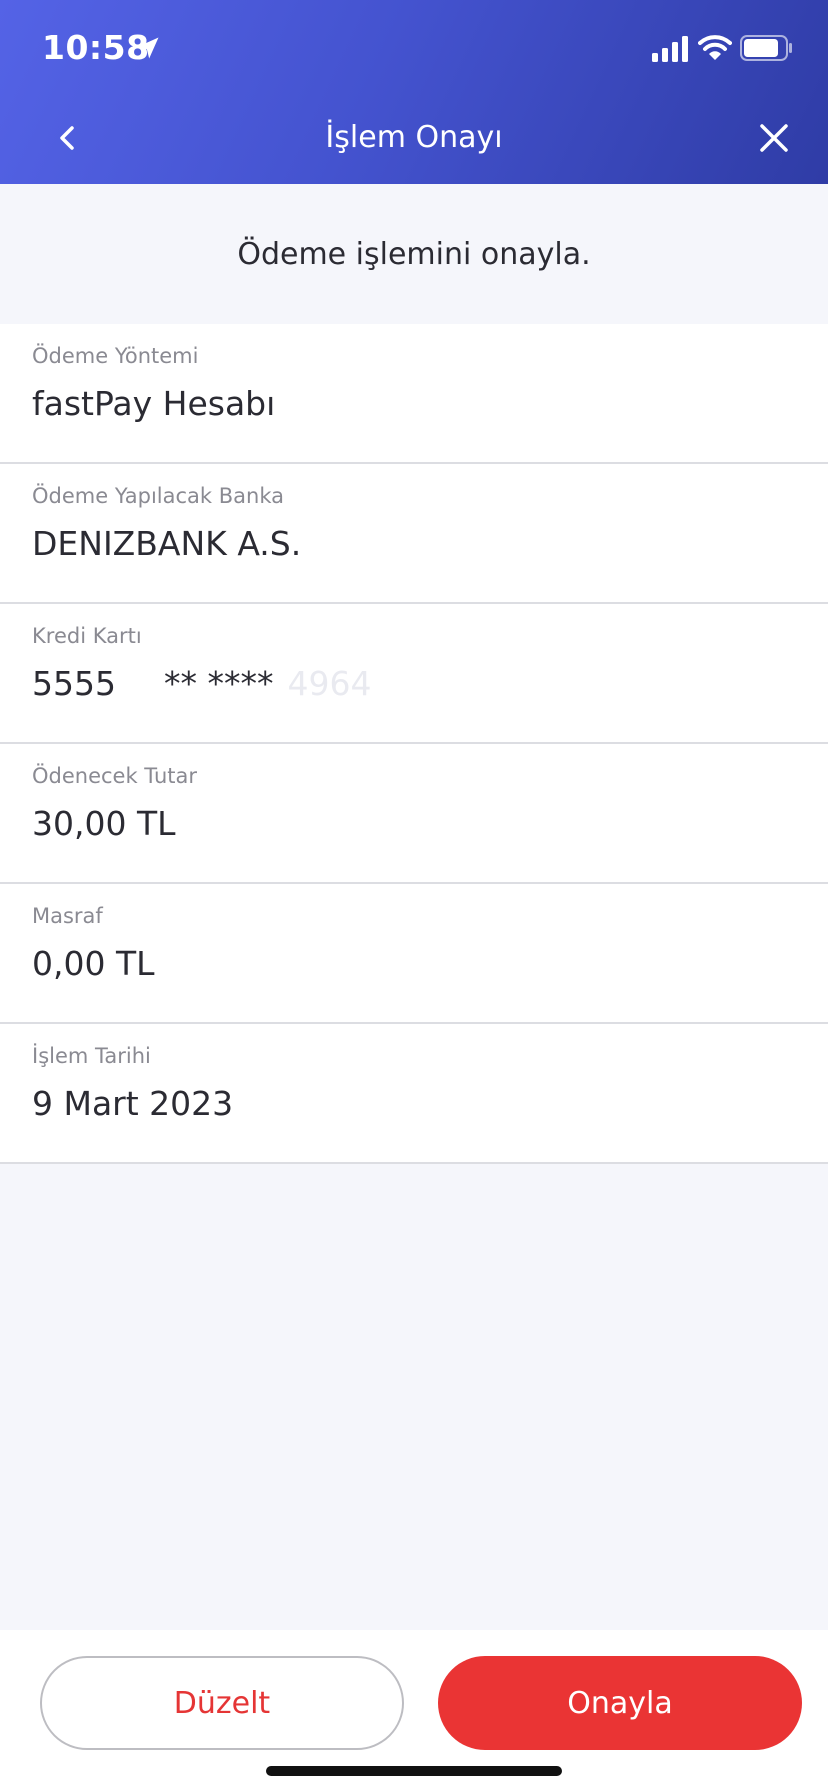  Describe the element at coordinates (414, 1711) in the screenshot. I see `action-footer: Düzelt Onayla` at that location.